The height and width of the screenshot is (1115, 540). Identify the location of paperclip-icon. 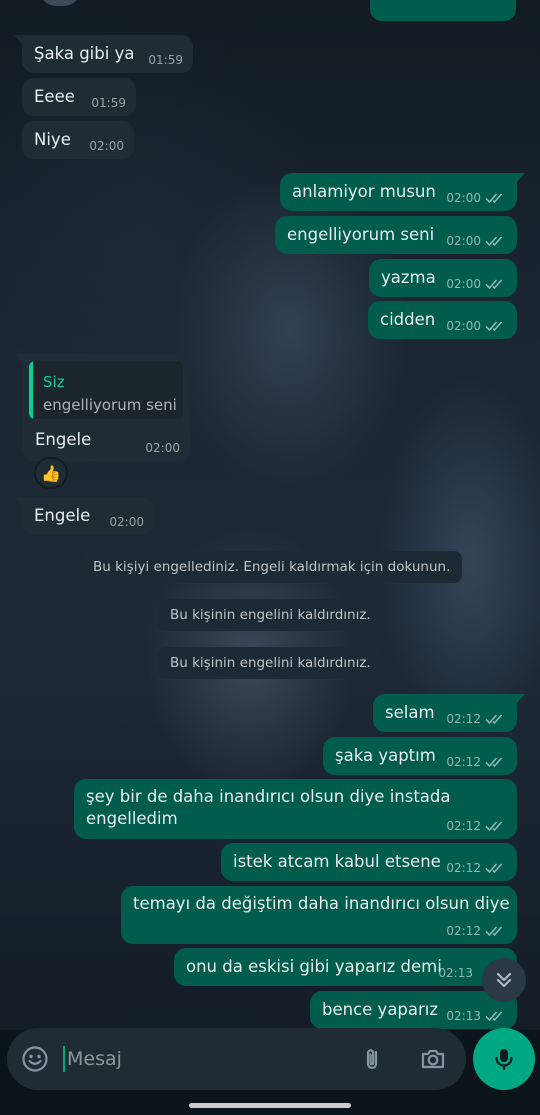
(373, 1059).